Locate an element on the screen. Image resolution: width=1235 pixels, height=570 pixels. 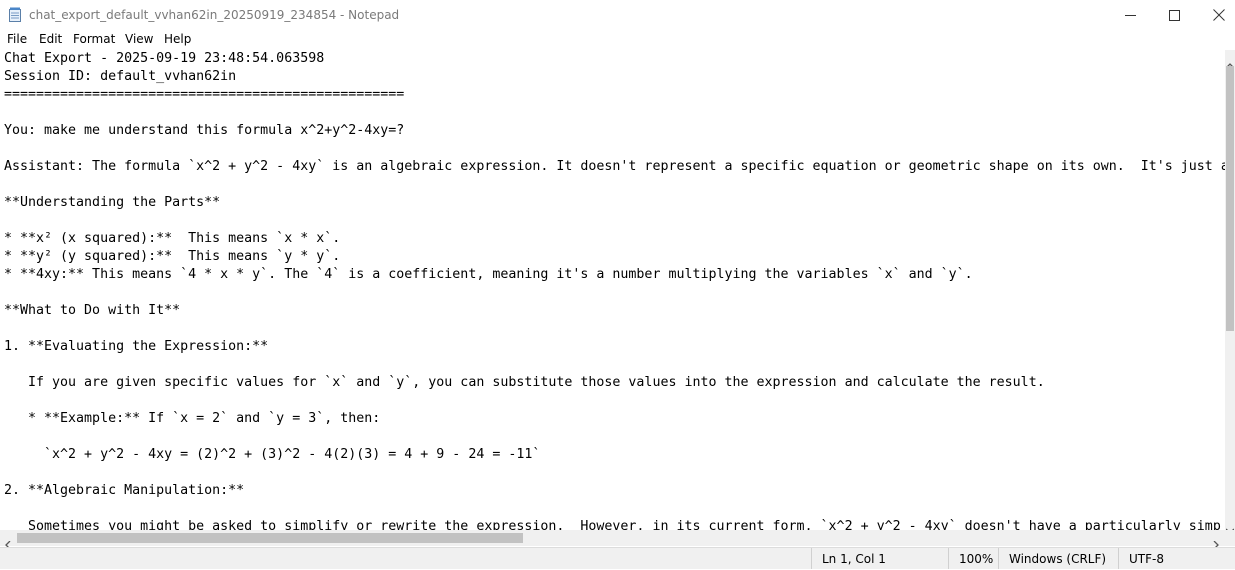
menu-file: File is located at coordinates (17, 39).